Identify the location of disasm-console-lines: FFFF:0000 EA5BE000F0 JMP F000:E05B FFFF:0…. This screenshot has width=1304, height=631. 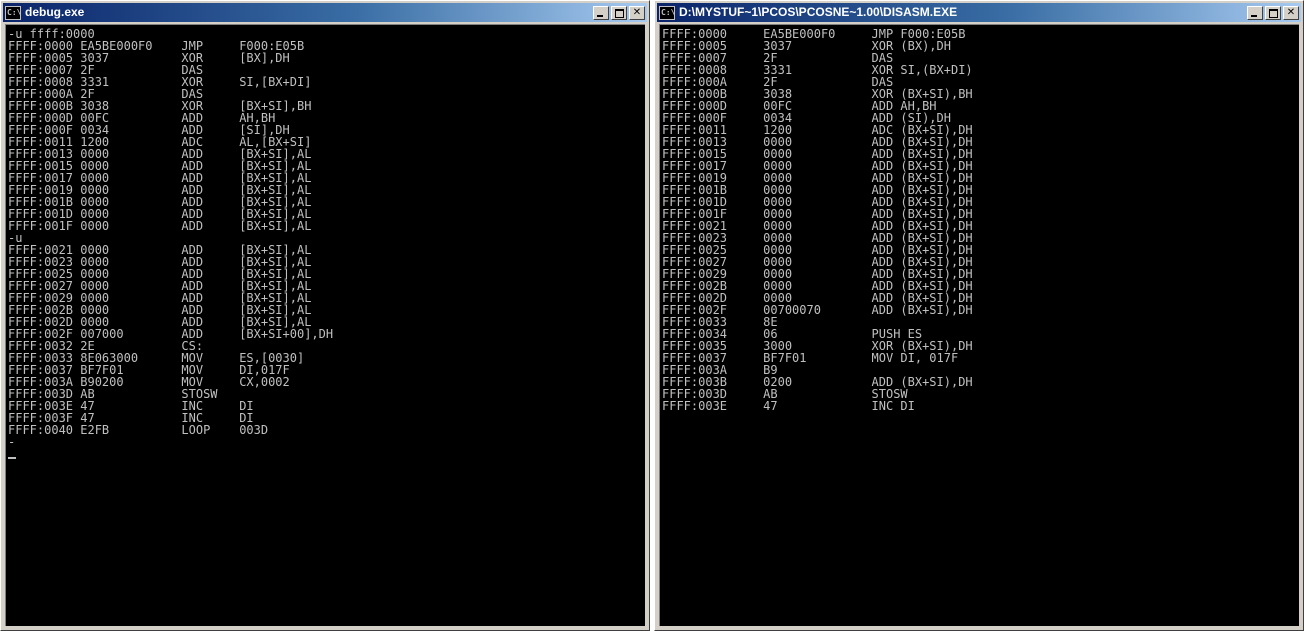
(817, 220).